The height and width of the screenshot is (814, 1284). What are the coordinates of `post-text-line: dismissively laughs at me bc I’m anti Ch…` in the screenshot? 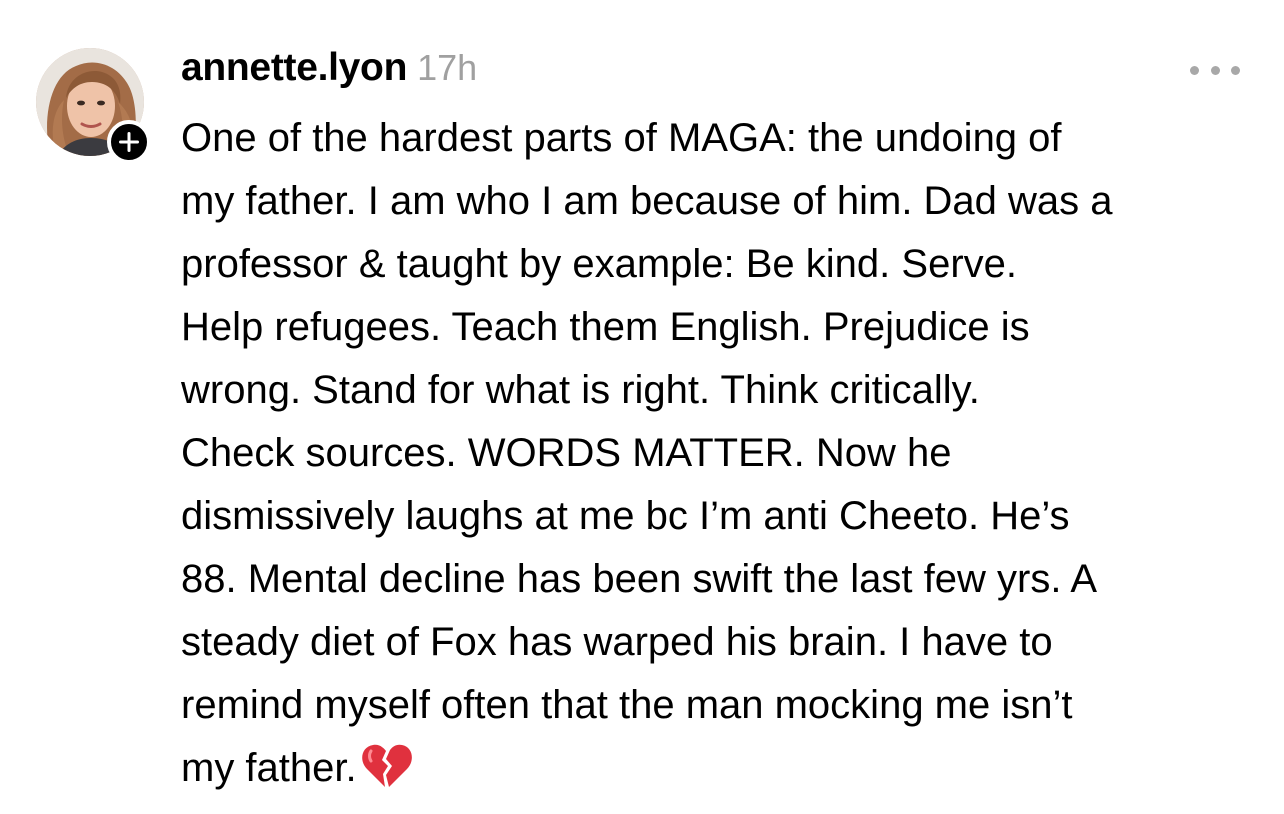 It's located at (625, 516).